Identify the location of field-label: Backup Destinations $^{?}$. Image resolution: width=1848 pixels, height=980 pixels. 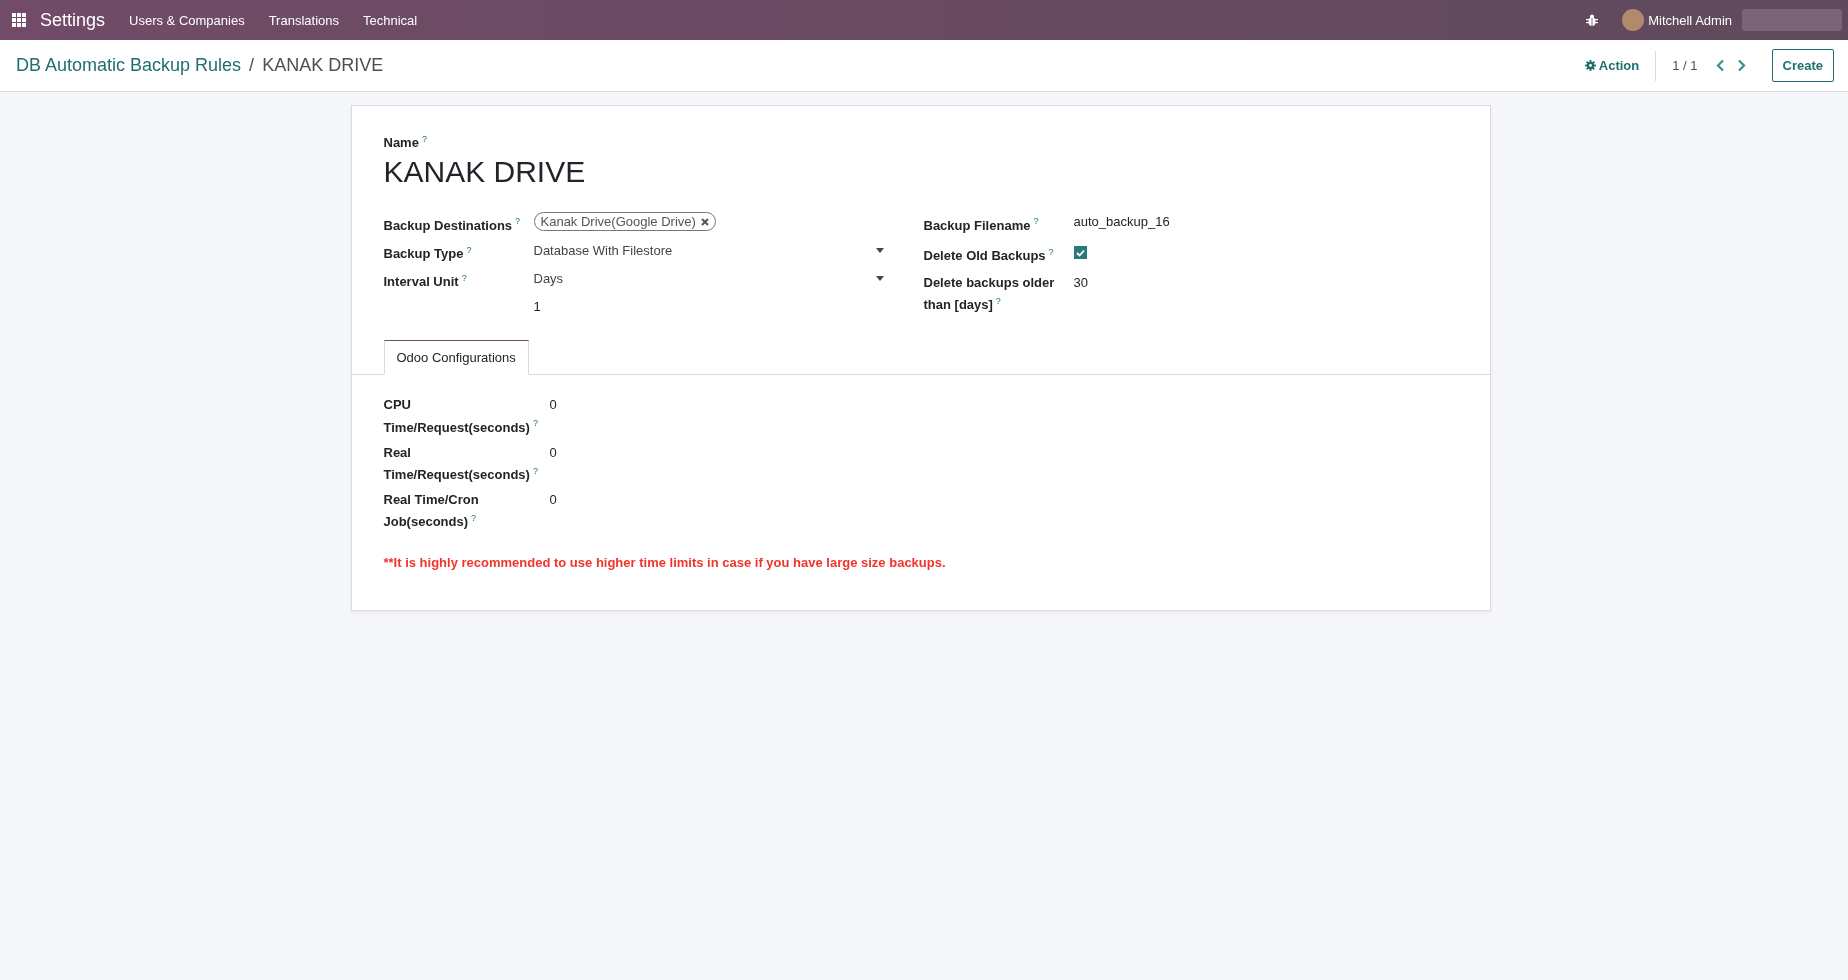
(452, 225).